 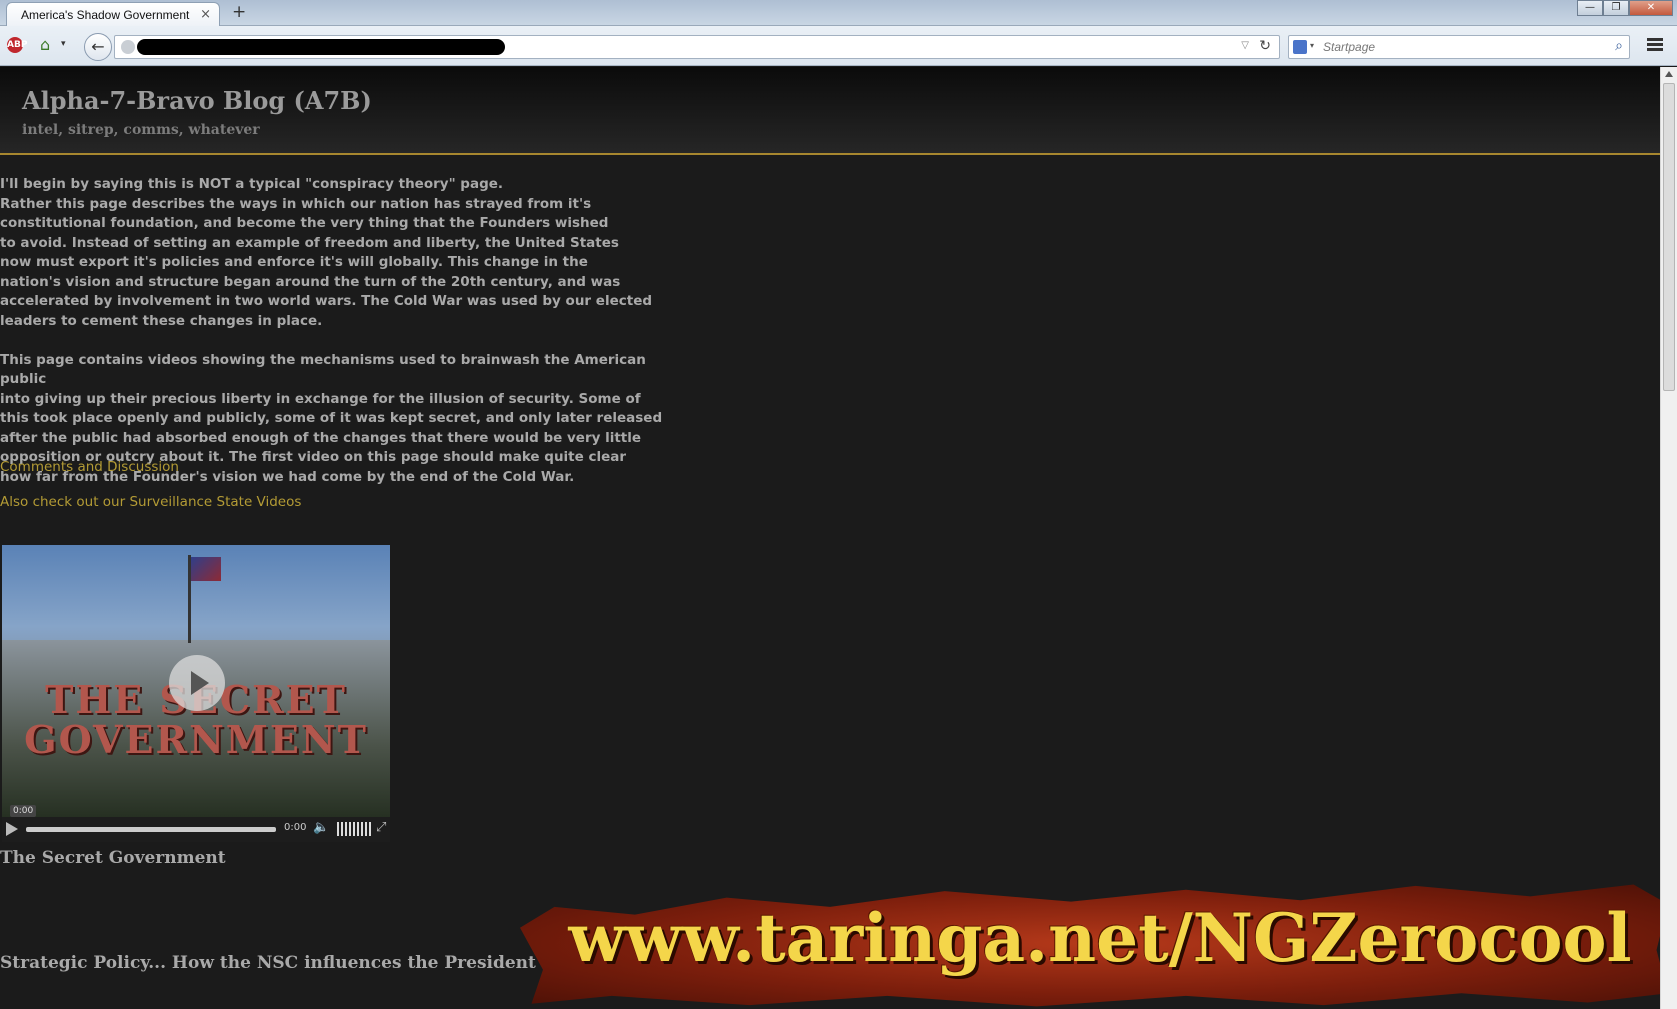 What do you see at coordinates (295, 827) in the screenshot?
I see `time-display: 0:00` at bounding box center [295, 827].